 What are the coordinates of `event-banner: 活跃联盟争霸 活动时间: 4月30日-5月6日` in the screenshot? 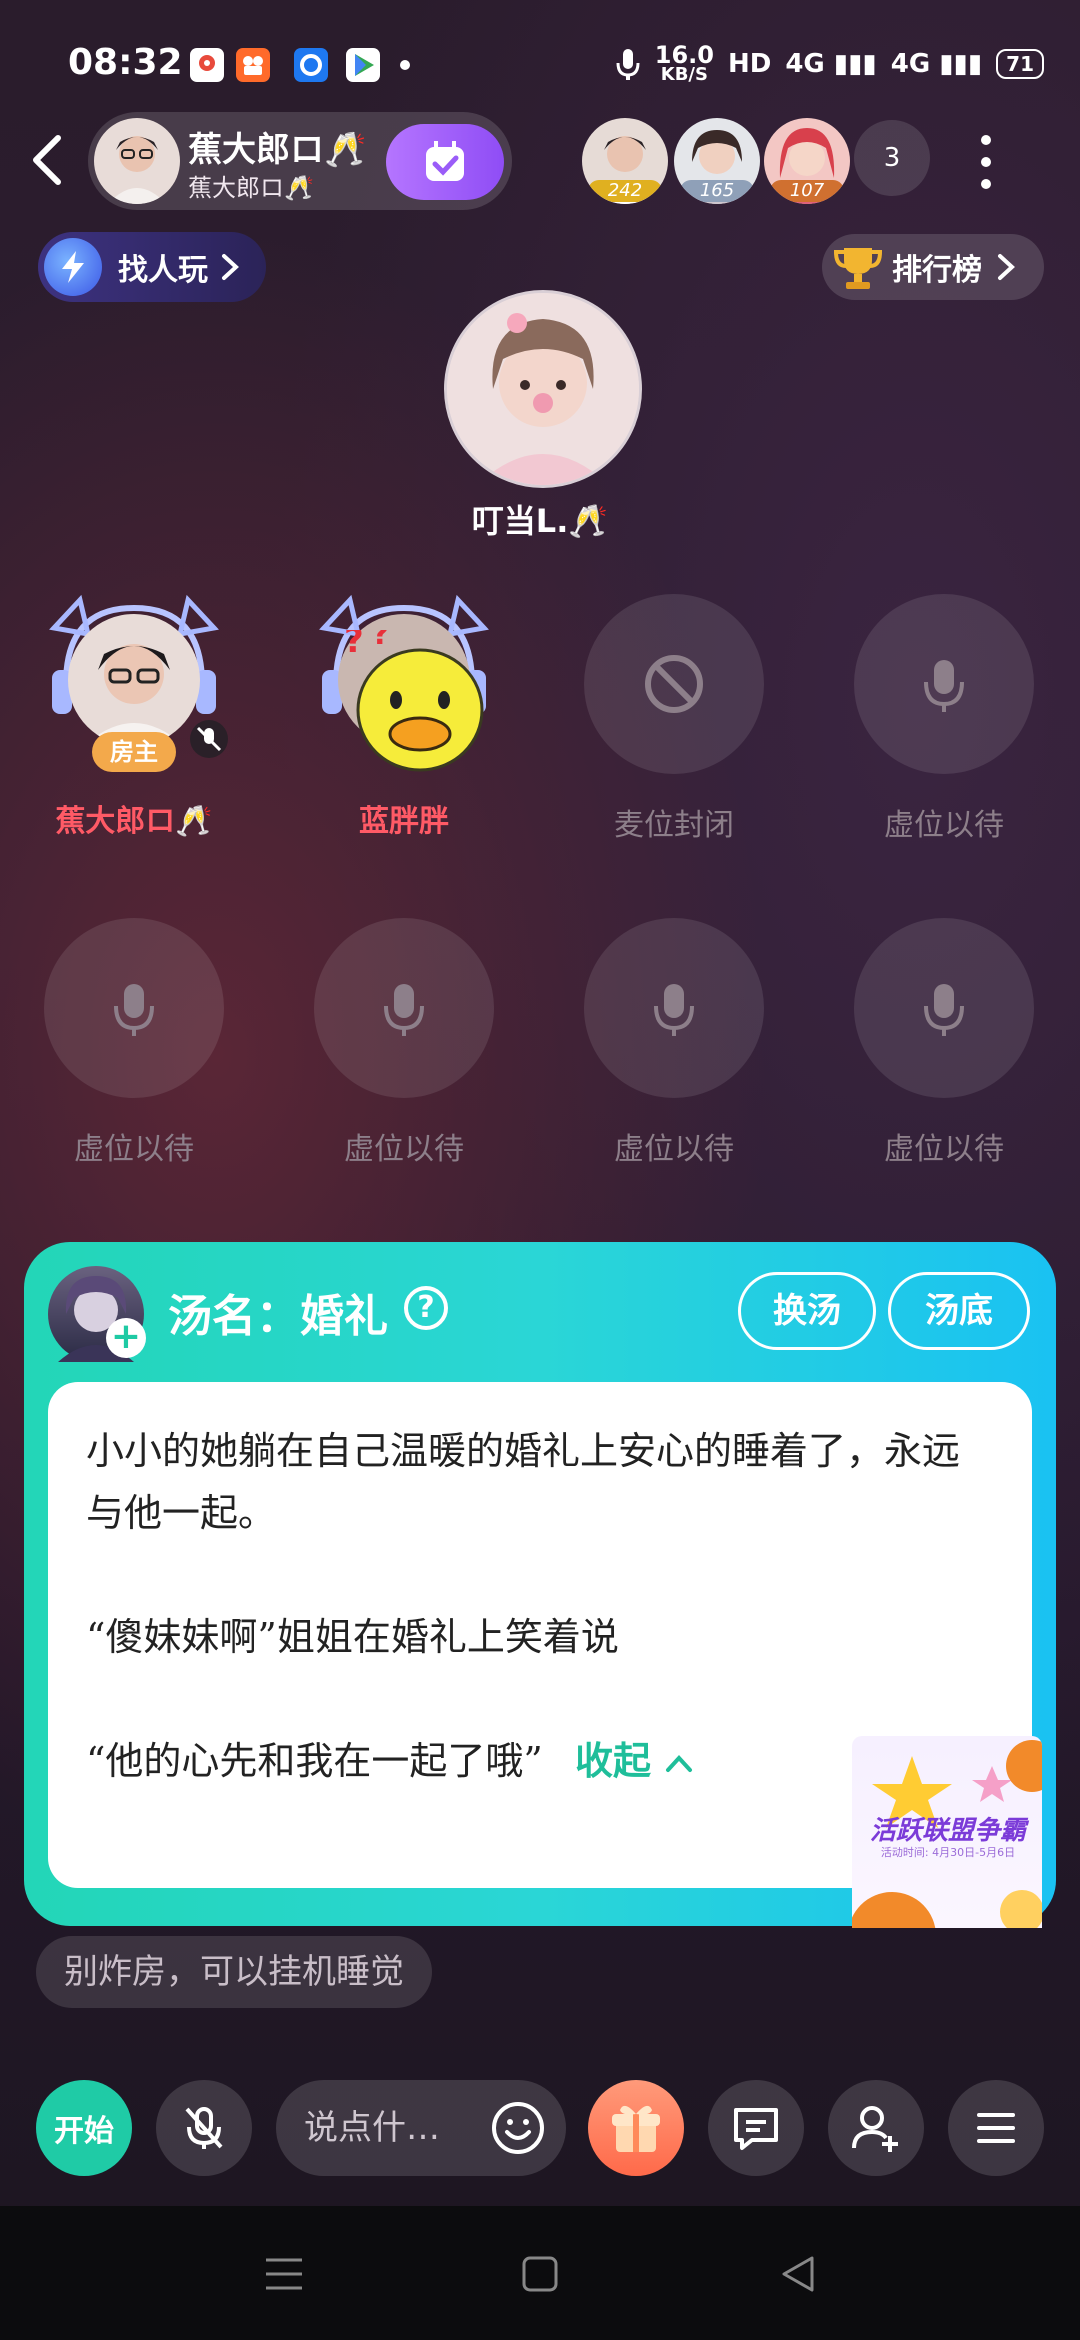 It's located at (947, 1832).